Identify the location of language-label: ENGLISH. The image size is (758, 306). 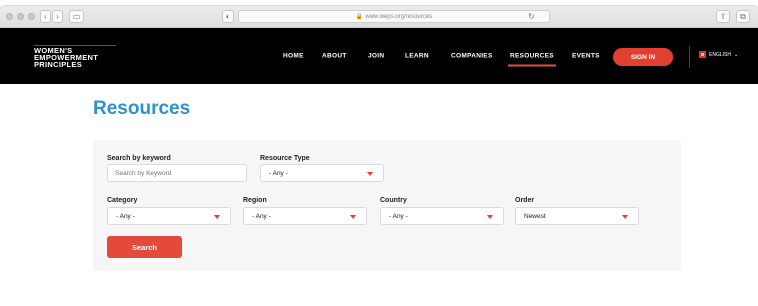
(720, 54).